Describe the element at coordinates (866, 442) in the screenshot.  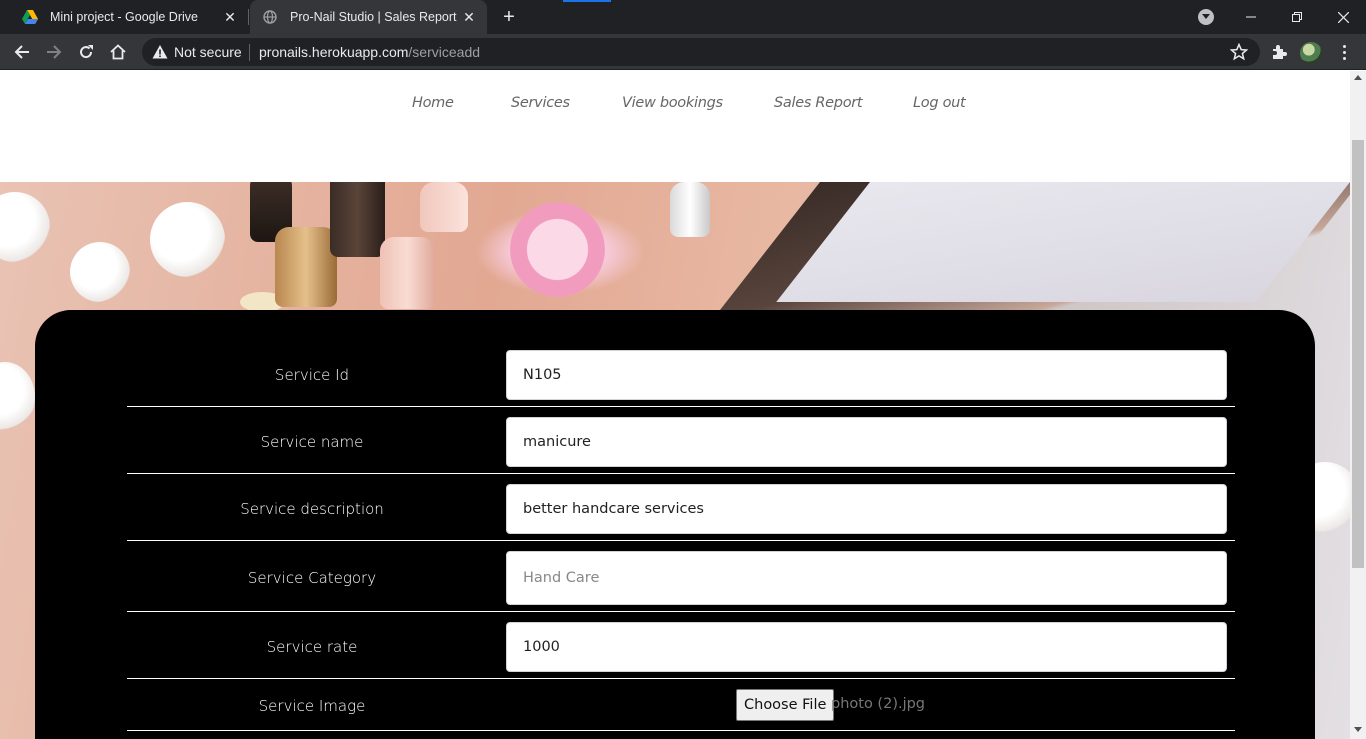
I see `service-name-input: manicure` at that location.